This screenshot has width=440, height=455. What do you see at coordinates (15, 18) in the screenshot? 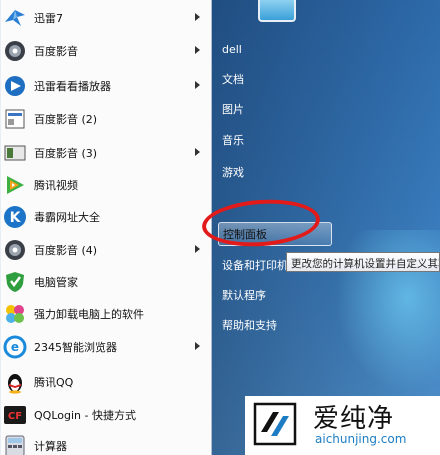
I see `xunlei-bird-icon` at bounding box center [15, 18].